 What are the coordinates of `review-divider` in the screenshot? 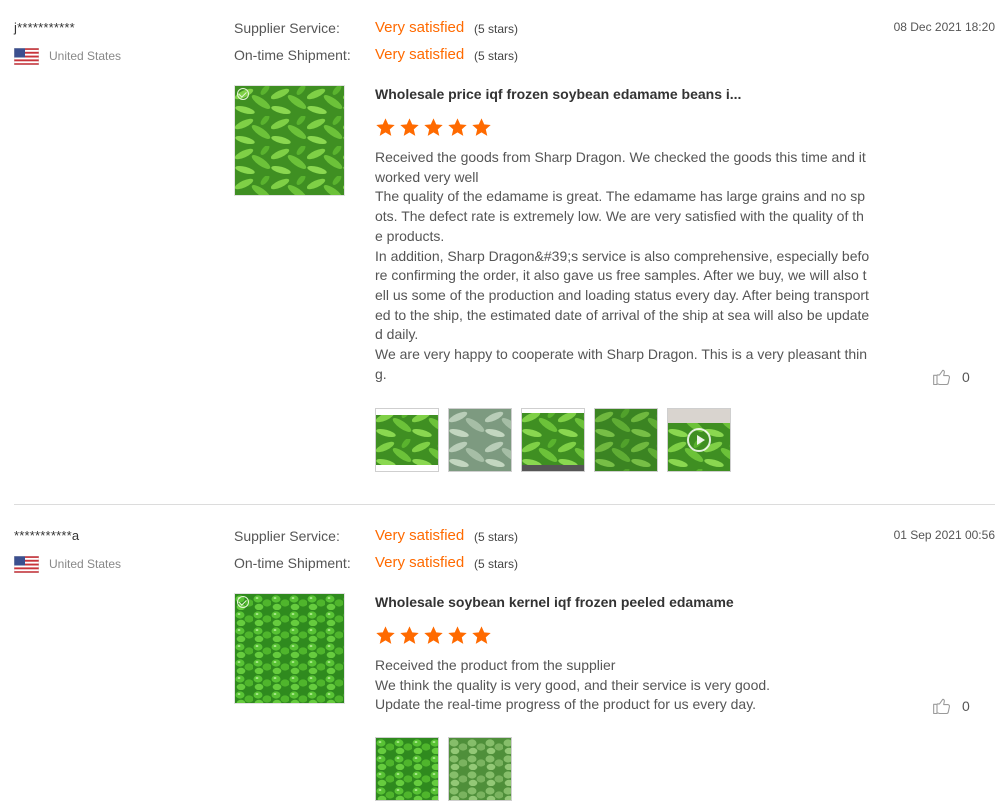 It's located at (504, 504).